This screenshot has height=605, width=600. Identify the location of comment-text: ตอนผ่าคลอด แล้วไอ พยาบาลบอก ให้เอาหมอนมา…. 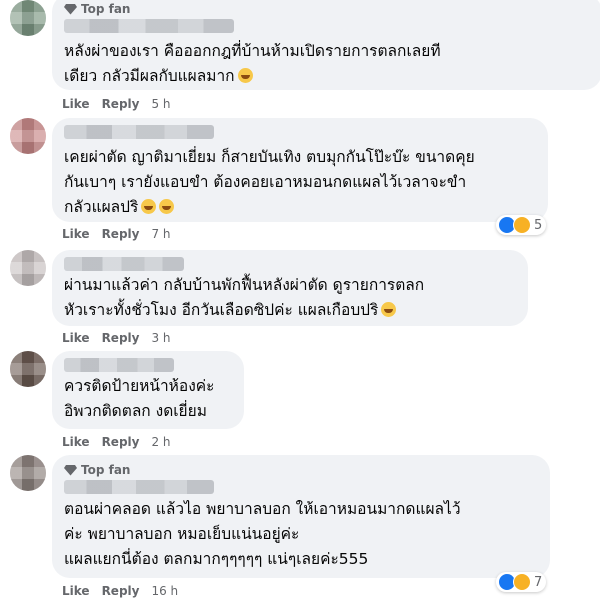
(262, 534).